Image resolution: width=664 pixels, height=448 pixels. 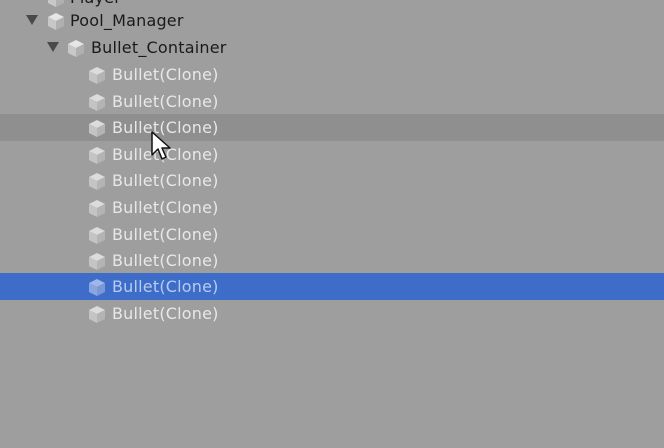 What do you see at coordinates (127, 20) in the screenshot?
I see `tree-item-label: Pool_Manager` at bounding box center [127, 20].